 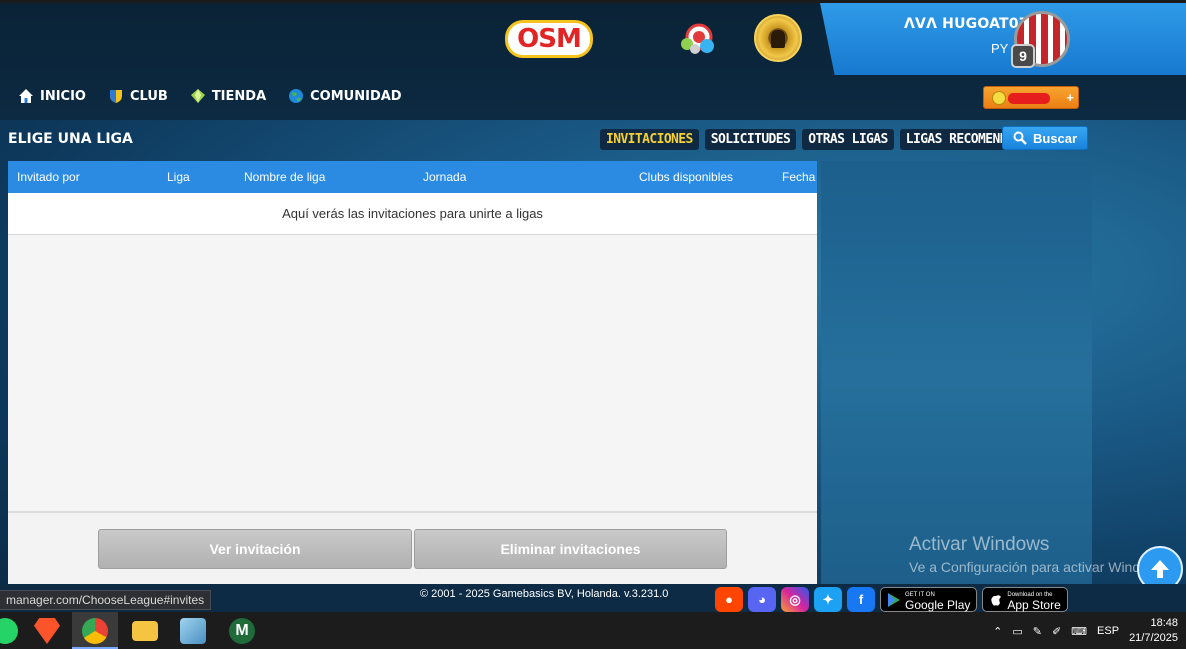 What do you see at coordinates (356, 96) in the screenshot?
I see `nav-label: COMUNIDAD` at bounding box center [356, 96].